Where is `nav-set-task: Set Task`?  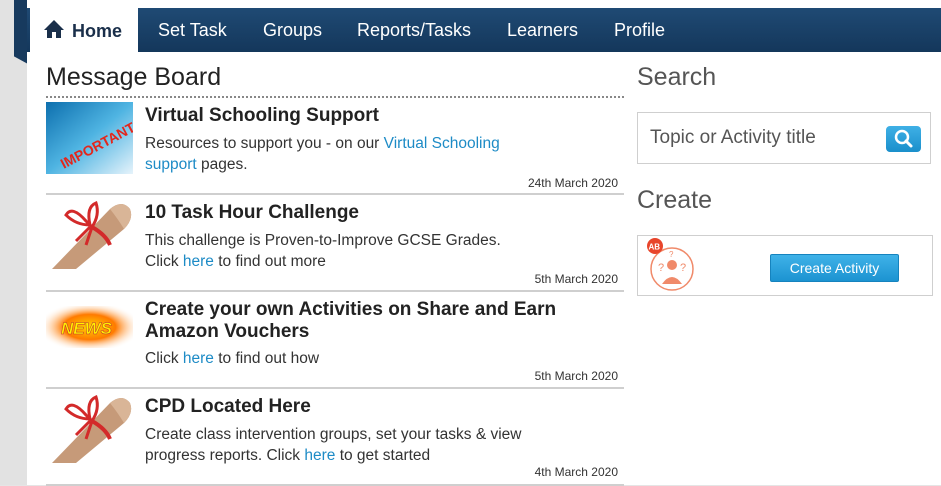
nav-set-task: Set Task is located at coordinates (192, 30).